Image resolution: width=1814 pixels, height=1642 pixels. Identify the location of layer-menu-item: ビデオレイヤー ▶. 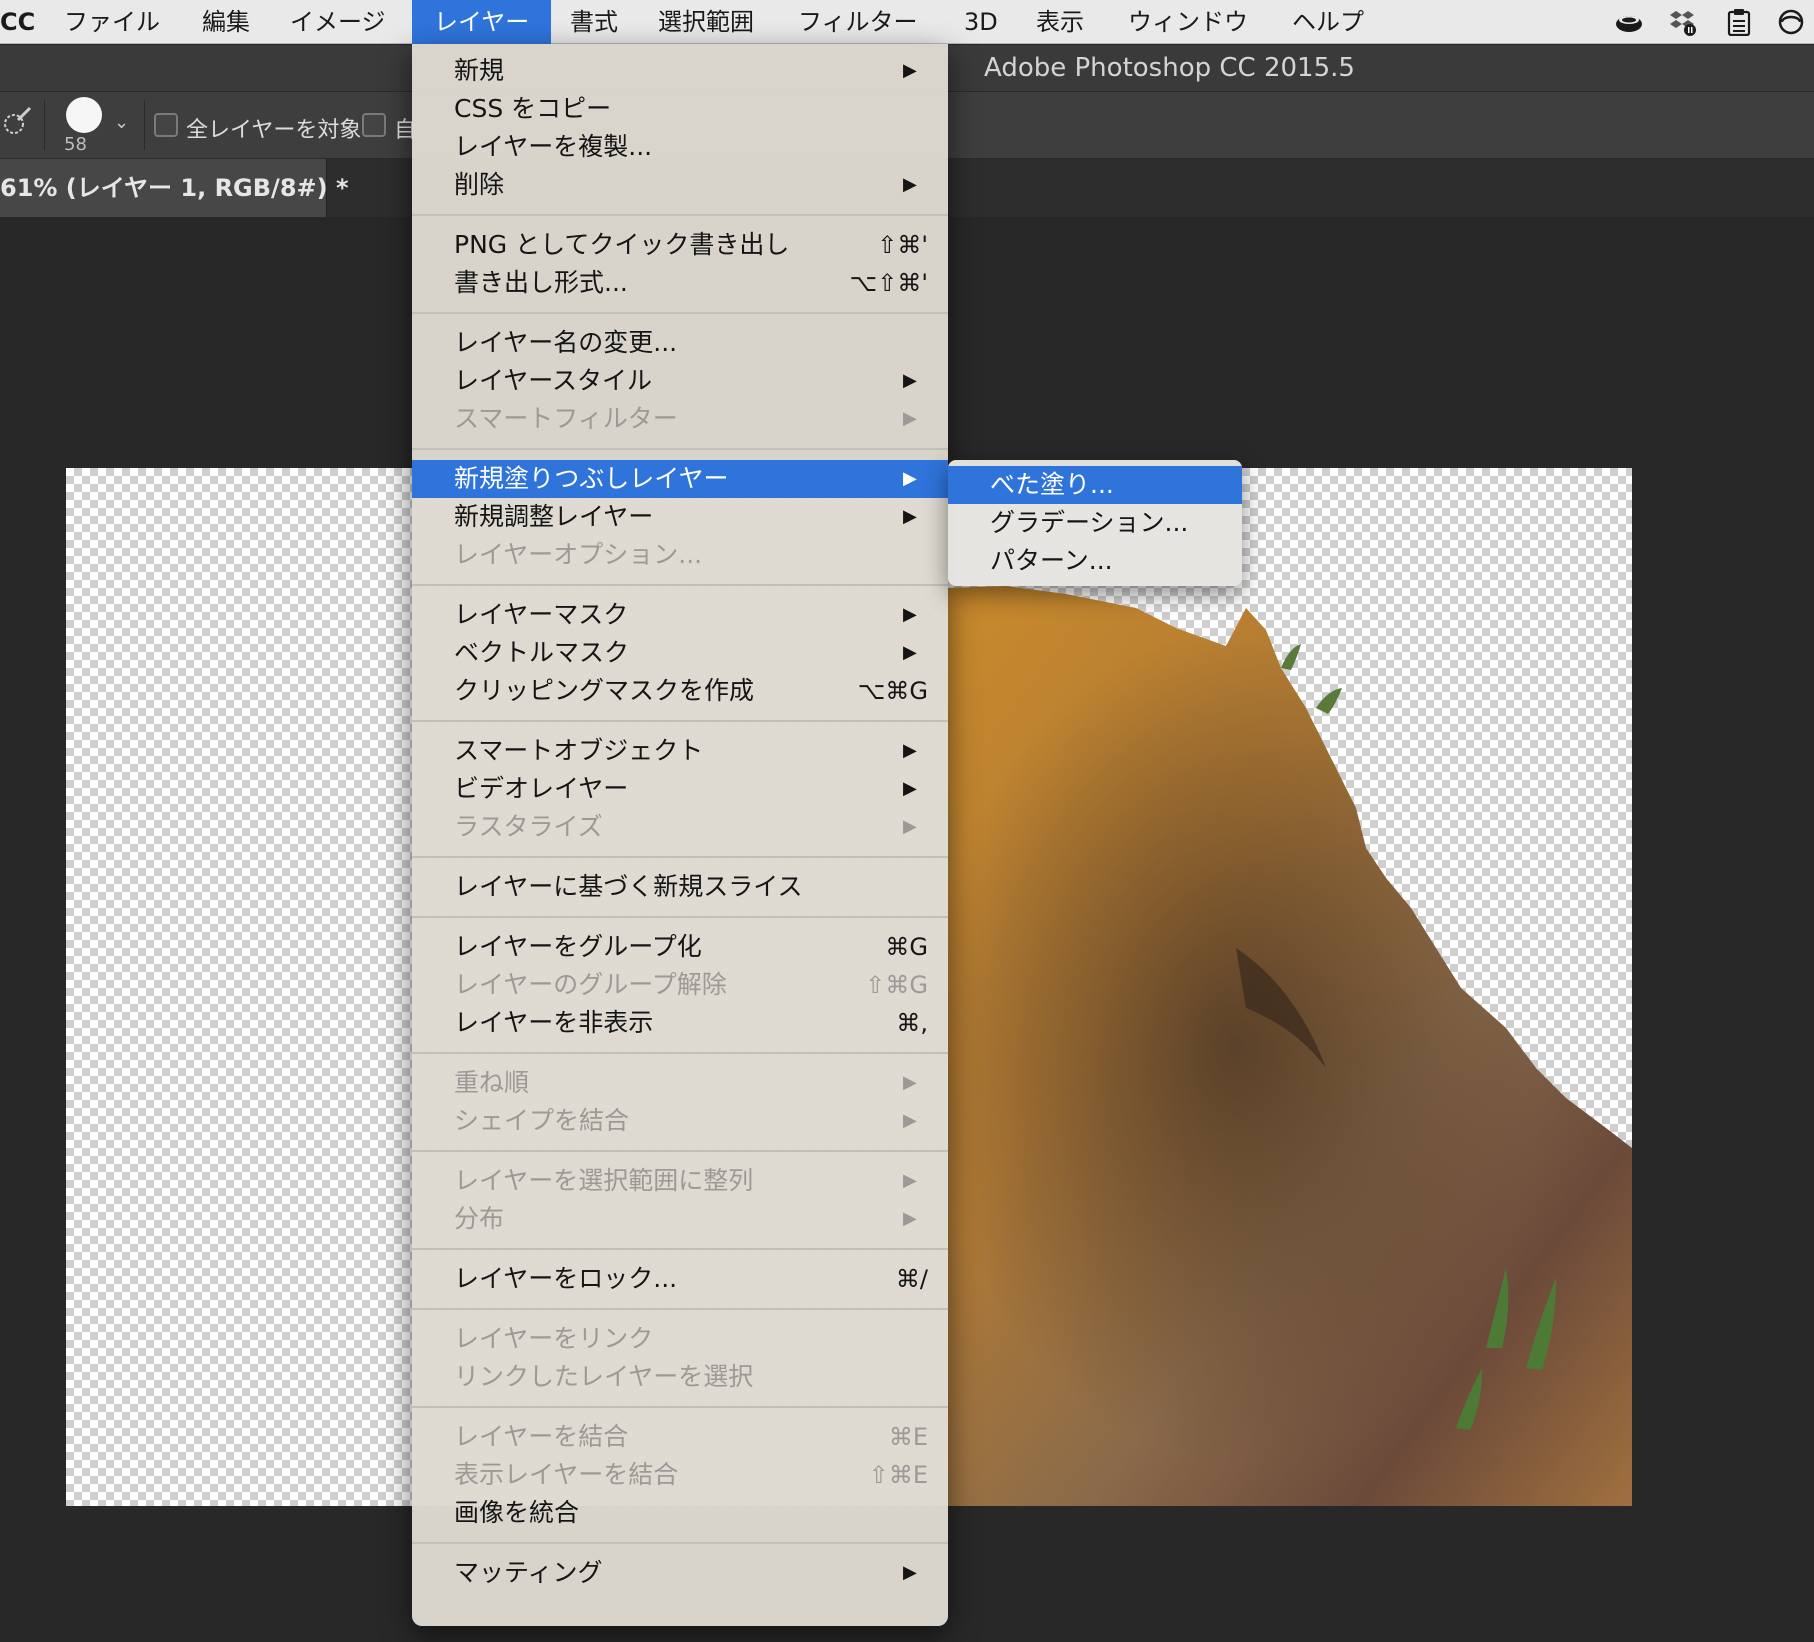
(680, 789).